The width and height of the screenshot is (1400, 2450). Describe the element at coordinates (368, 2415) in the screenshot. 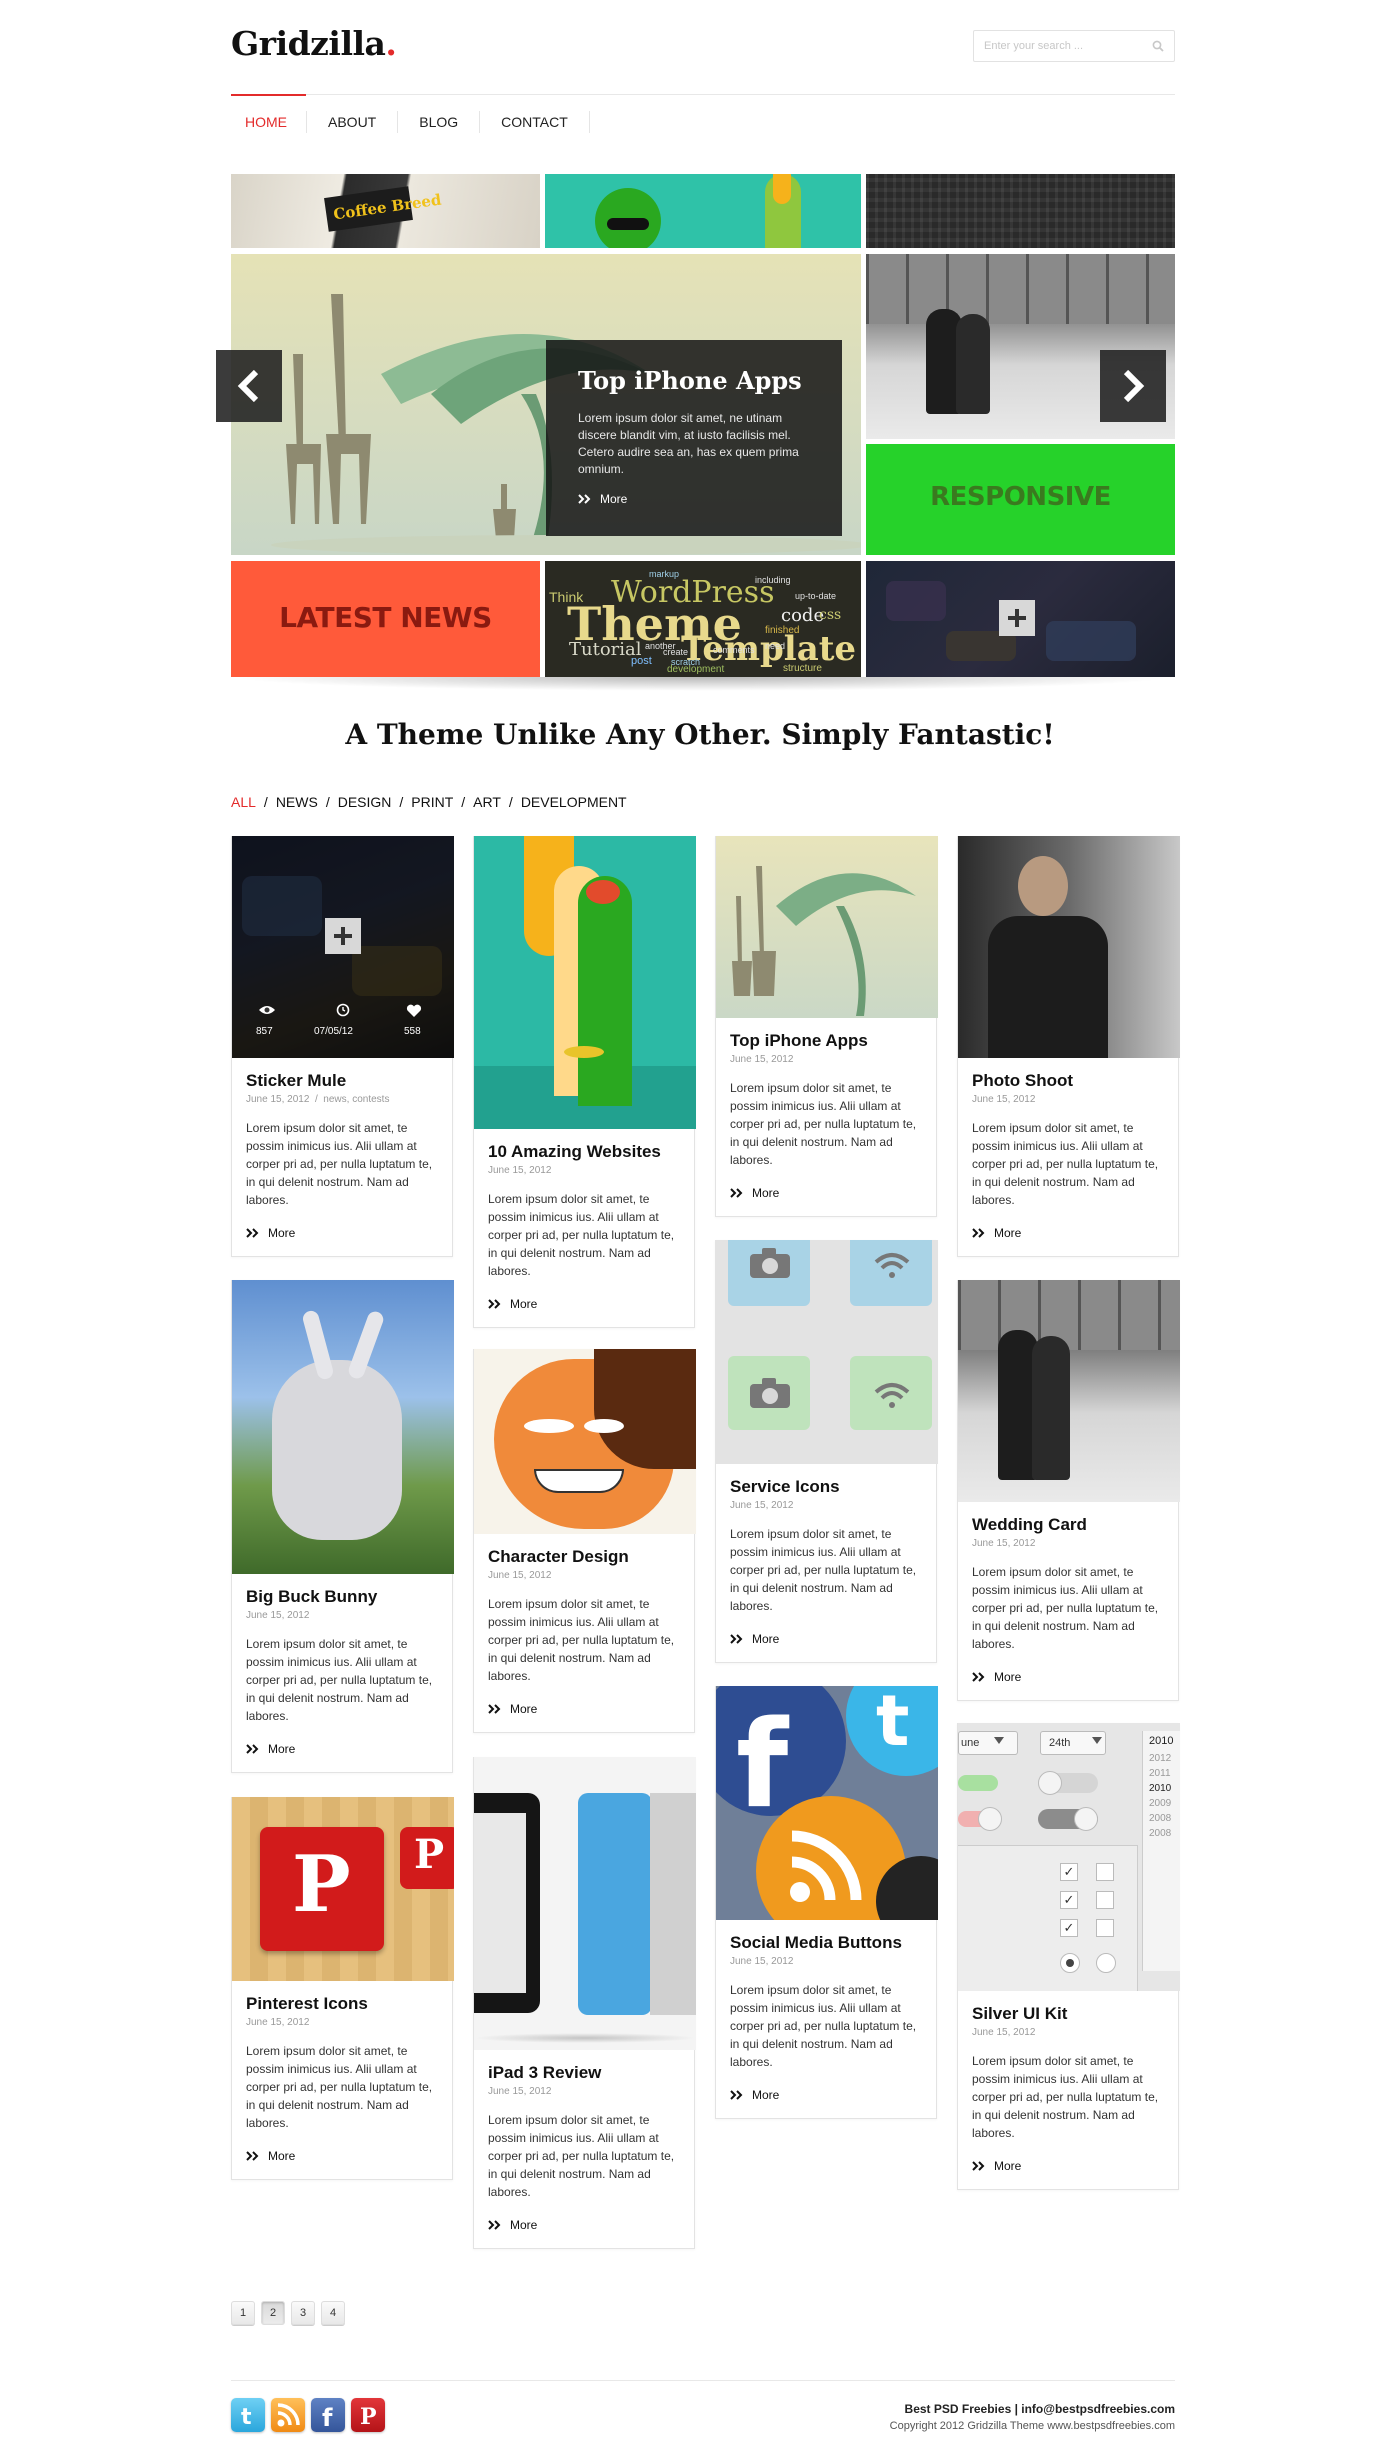

I see `pinterest-icon: P` at that location.